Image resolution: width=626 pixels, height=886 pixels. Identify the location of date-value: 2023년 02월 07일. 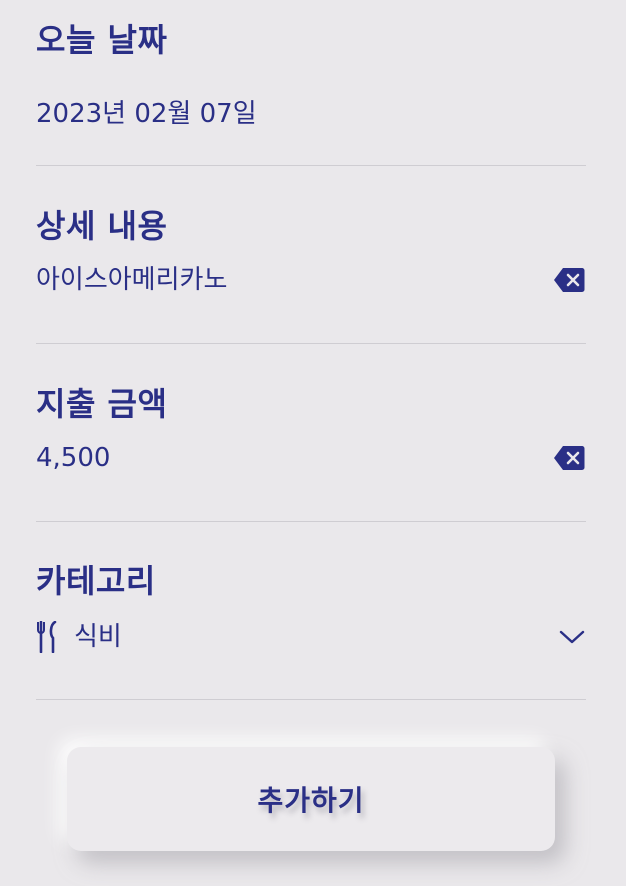
(146, 114).